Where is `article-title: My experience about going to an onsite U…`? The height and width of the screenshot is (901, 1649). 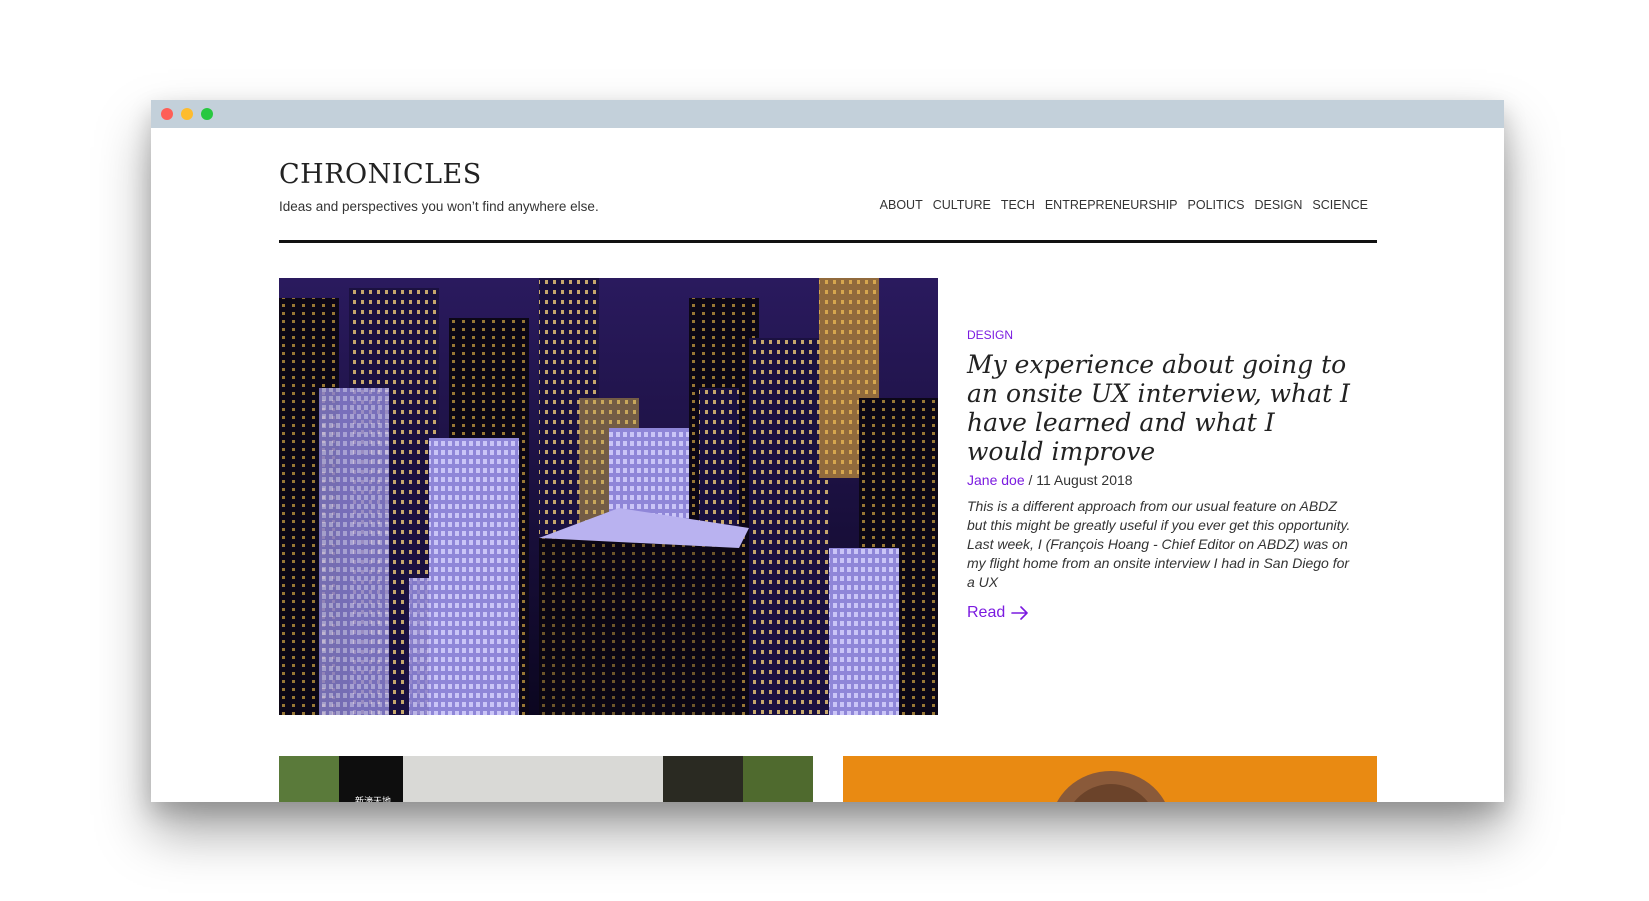 article-title: My experience about going to an onsite U… is located at coordinates (1162, 408).